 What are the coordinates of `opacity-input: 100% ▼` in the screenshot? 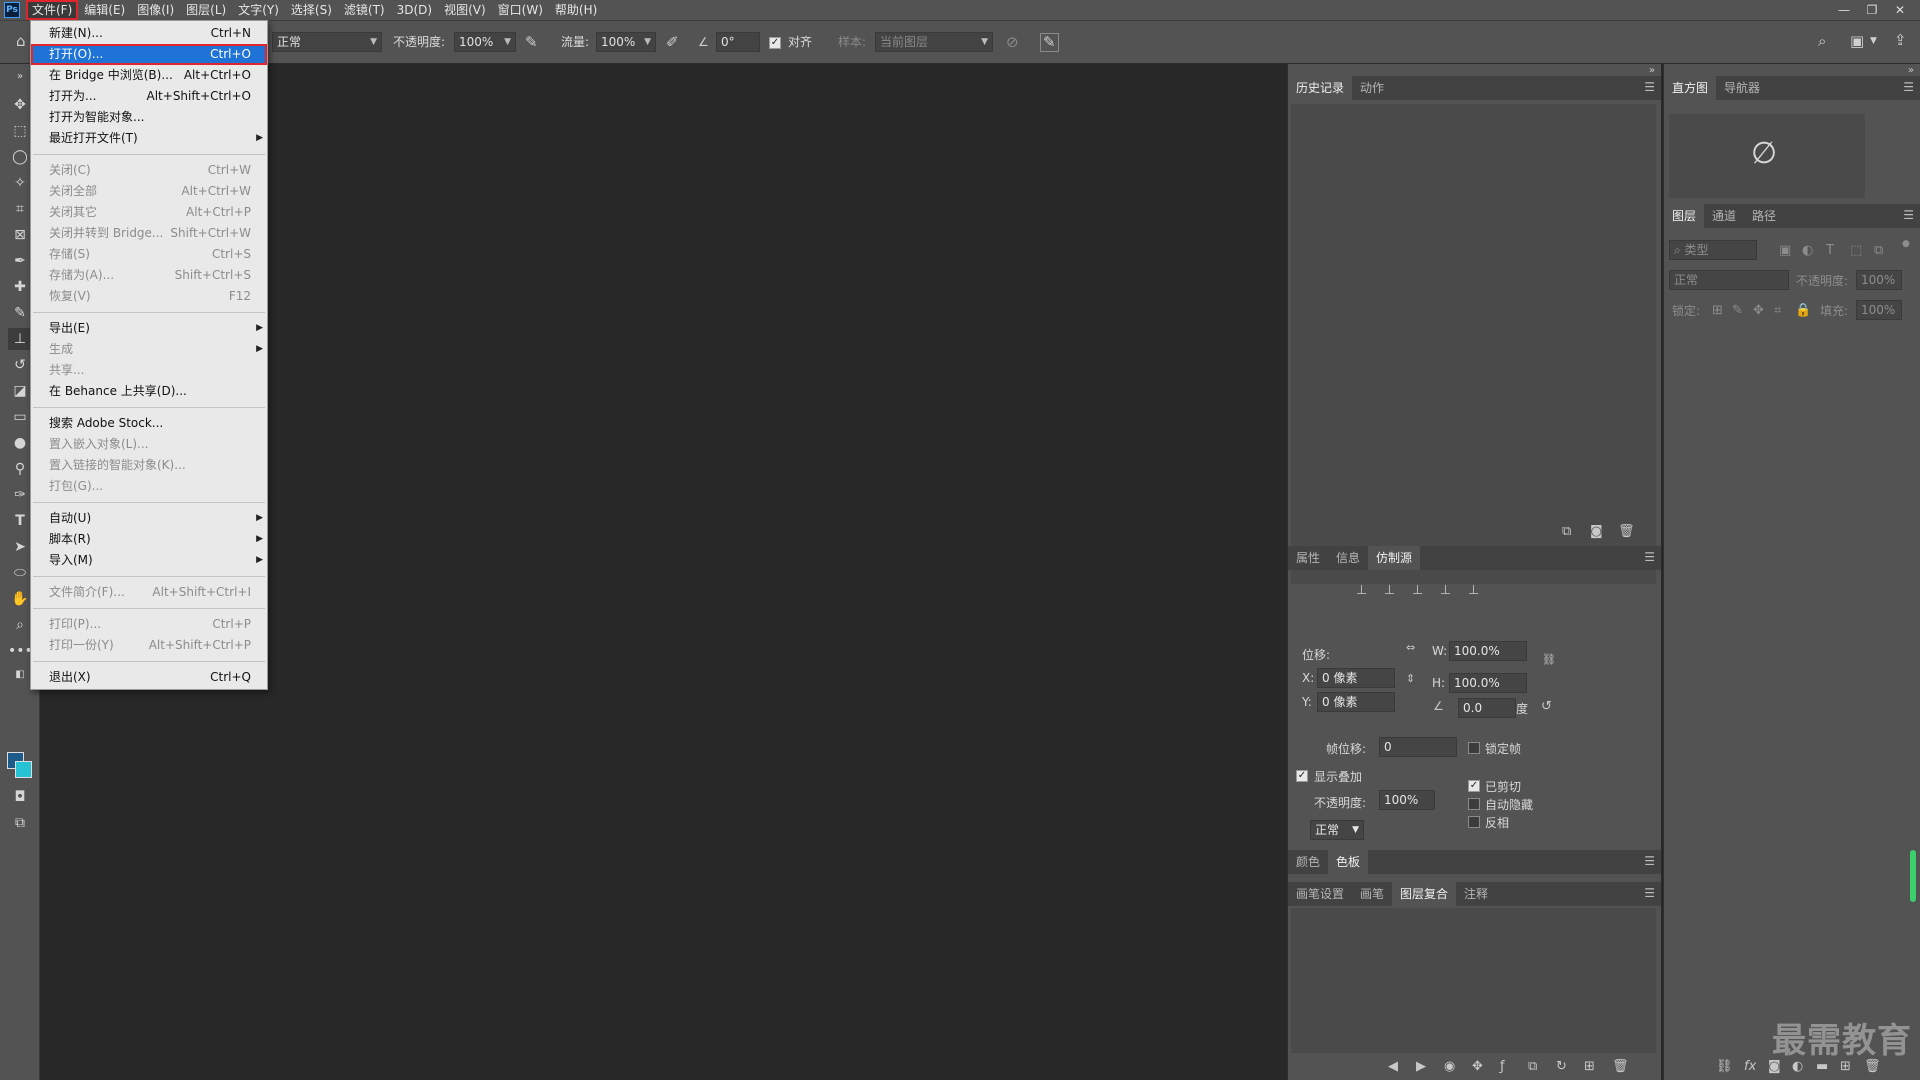 It's located at (485, 42).